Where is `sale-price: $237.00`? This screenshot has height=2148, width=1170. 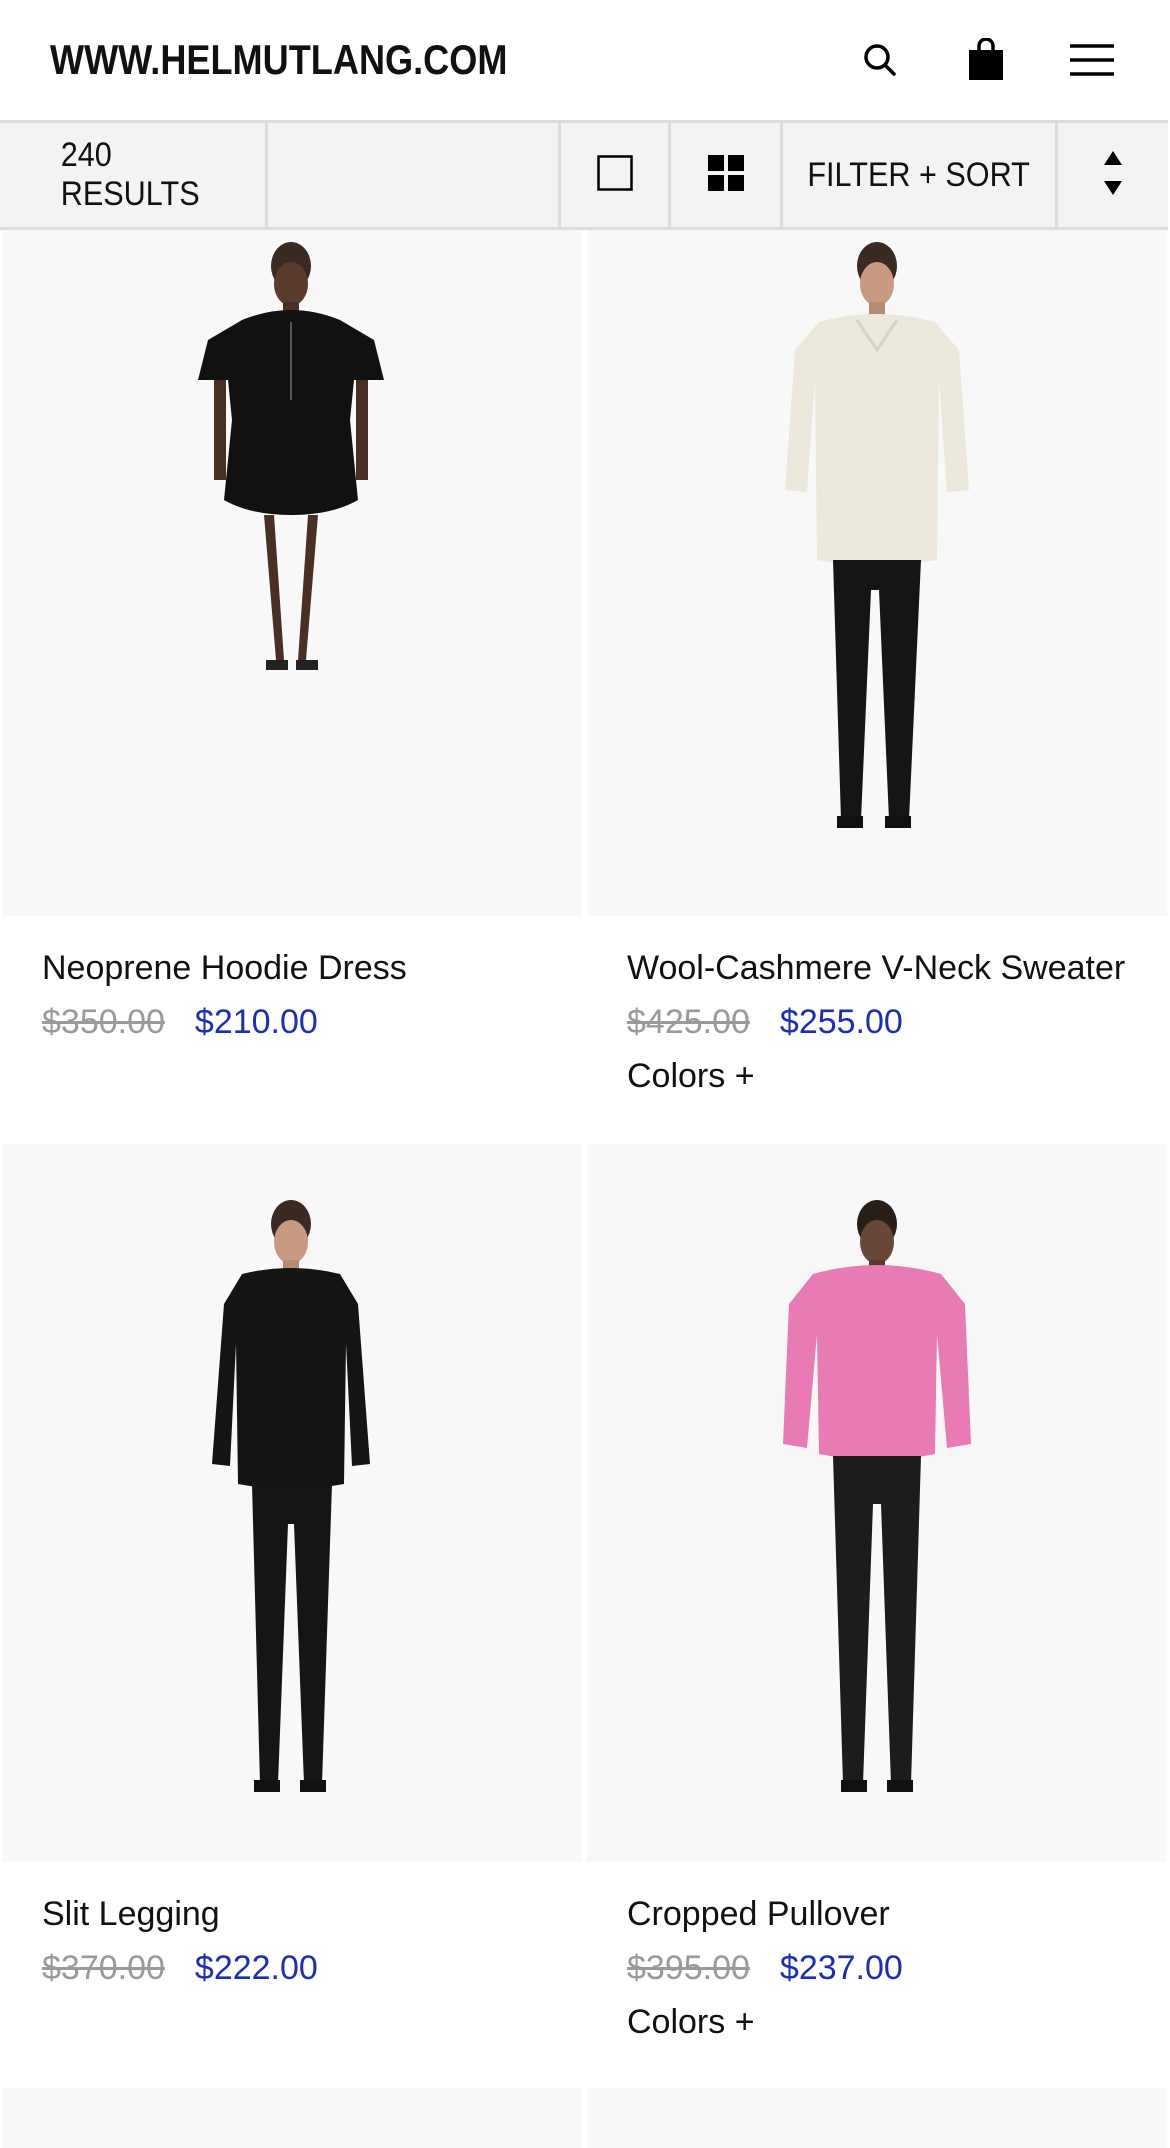 sale-price: $237.00 is located at coordinates (841, 1968).